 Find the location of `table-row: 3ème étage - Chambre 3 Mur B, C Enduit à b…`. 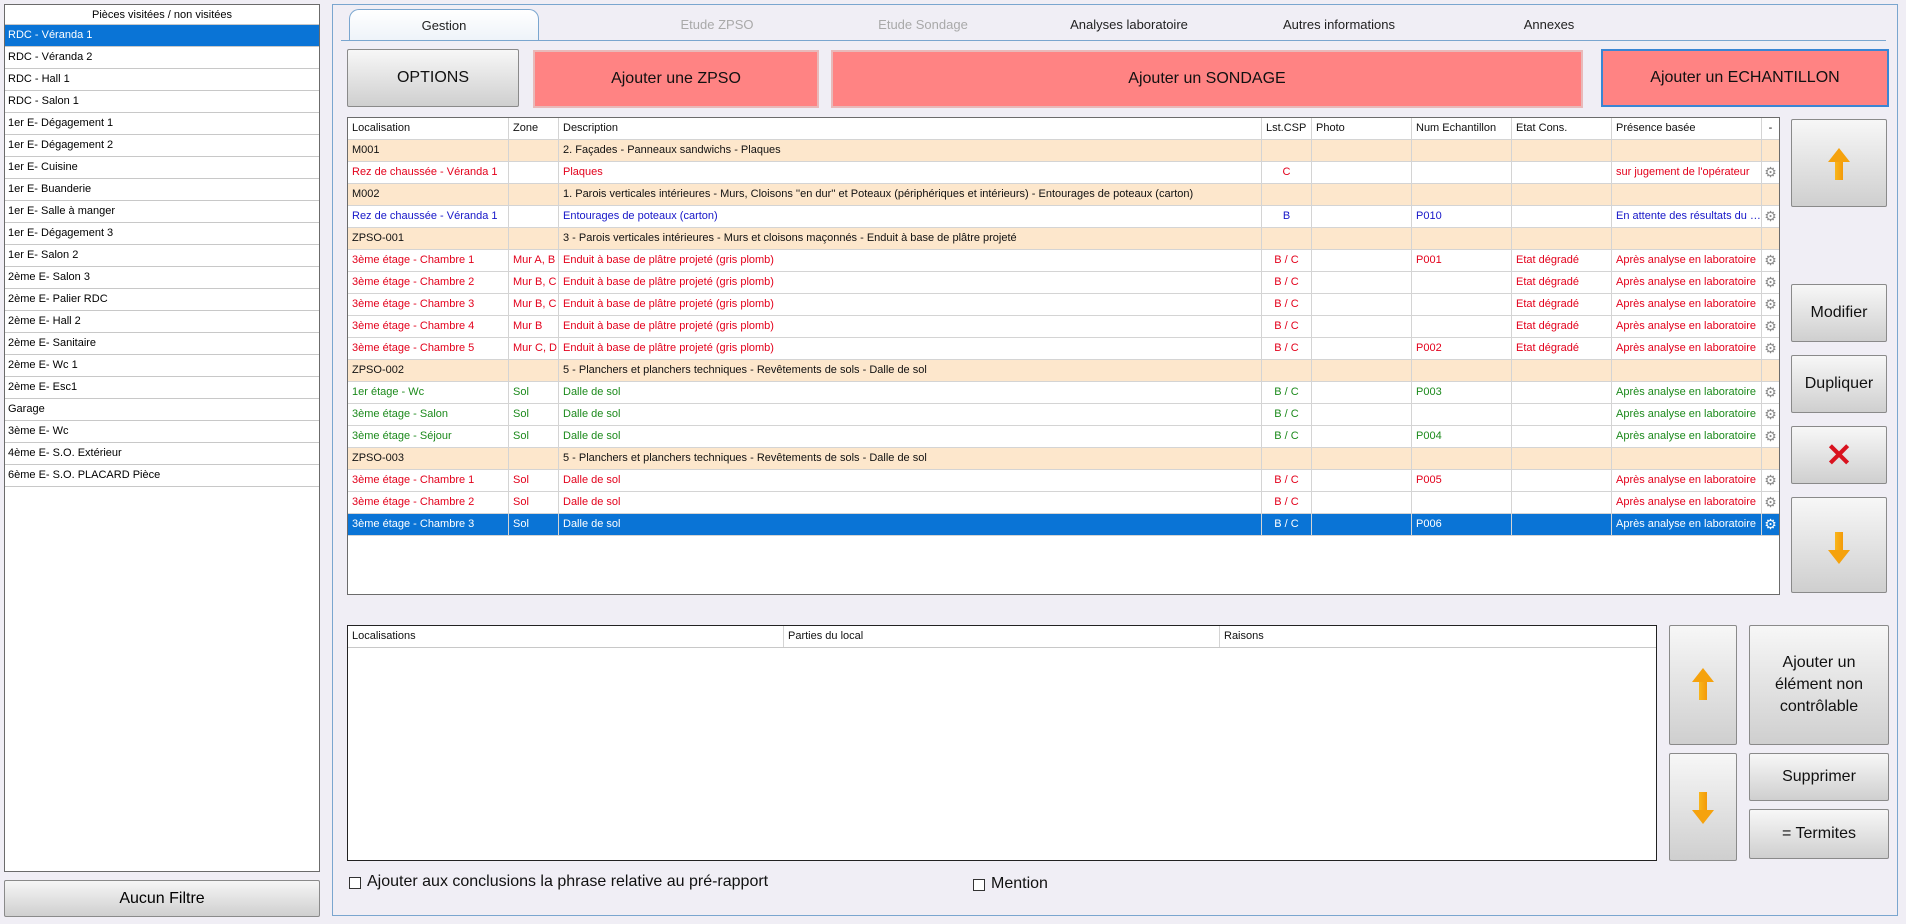

table-row: 3ème étage - Chambre 3 Mur B, C Enduit à b… is located at coordinates (1063, 305).